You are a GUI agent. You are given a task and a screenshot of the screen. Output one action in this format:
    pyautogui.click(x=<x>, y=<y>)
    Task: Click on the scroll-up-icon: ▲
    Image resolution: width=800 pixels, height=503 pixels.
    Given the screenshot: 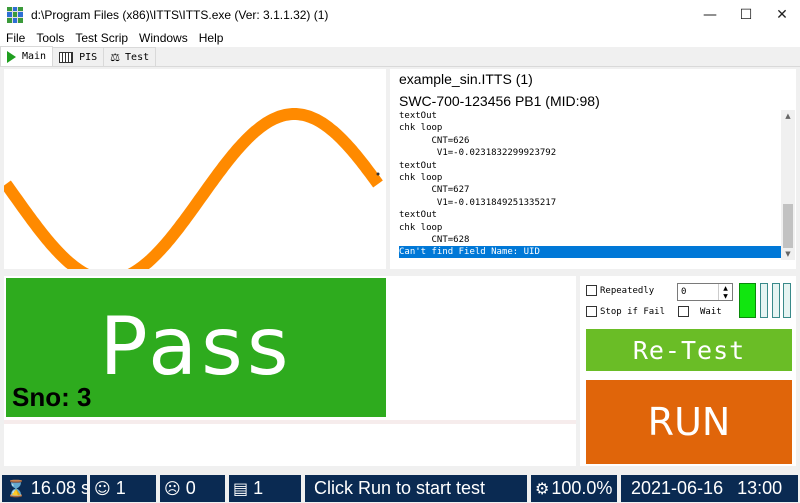 What is the action you would take?
    pyautogui.click(x=788, y=116)
    